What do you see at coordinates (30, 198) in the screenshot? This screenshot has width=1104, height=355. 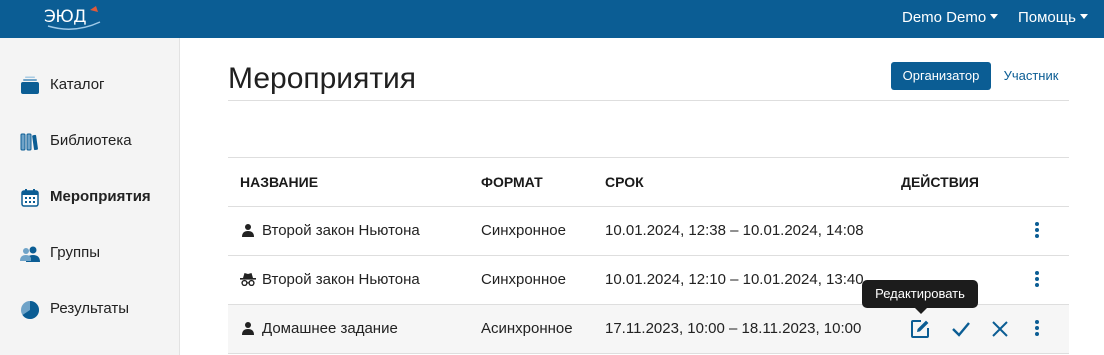 I see `calendar-icon` at bounding box center [30, 198].